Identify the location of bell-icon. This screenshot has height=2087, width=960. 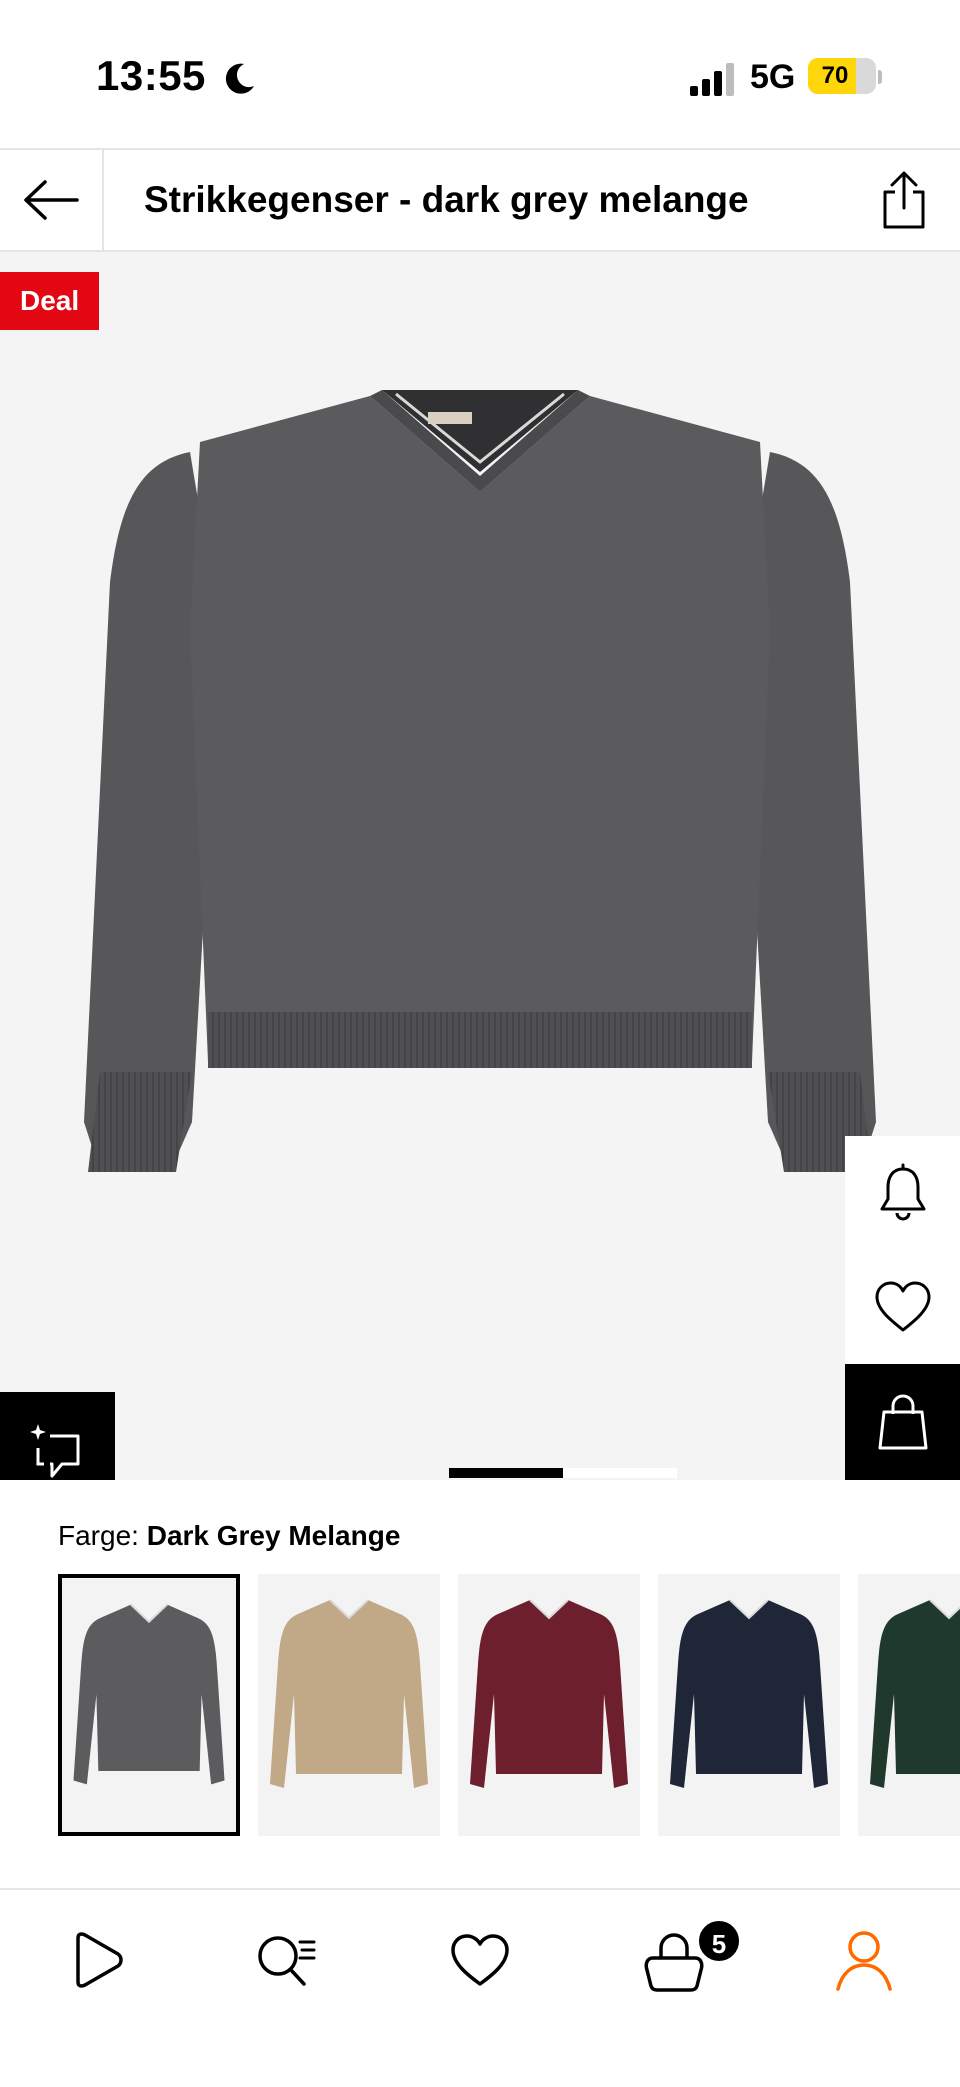
(902, 1192).